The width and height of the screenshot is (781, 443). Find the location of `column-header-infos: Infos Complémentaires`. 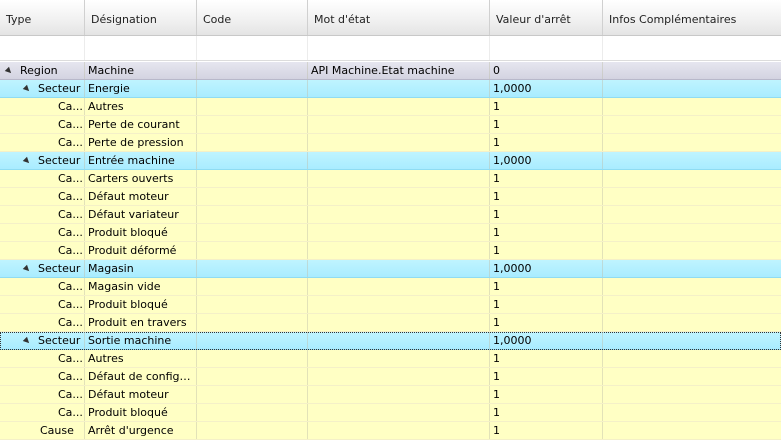

column-header-infos: Infos Complémentaires is located at coordinates (692, 17).